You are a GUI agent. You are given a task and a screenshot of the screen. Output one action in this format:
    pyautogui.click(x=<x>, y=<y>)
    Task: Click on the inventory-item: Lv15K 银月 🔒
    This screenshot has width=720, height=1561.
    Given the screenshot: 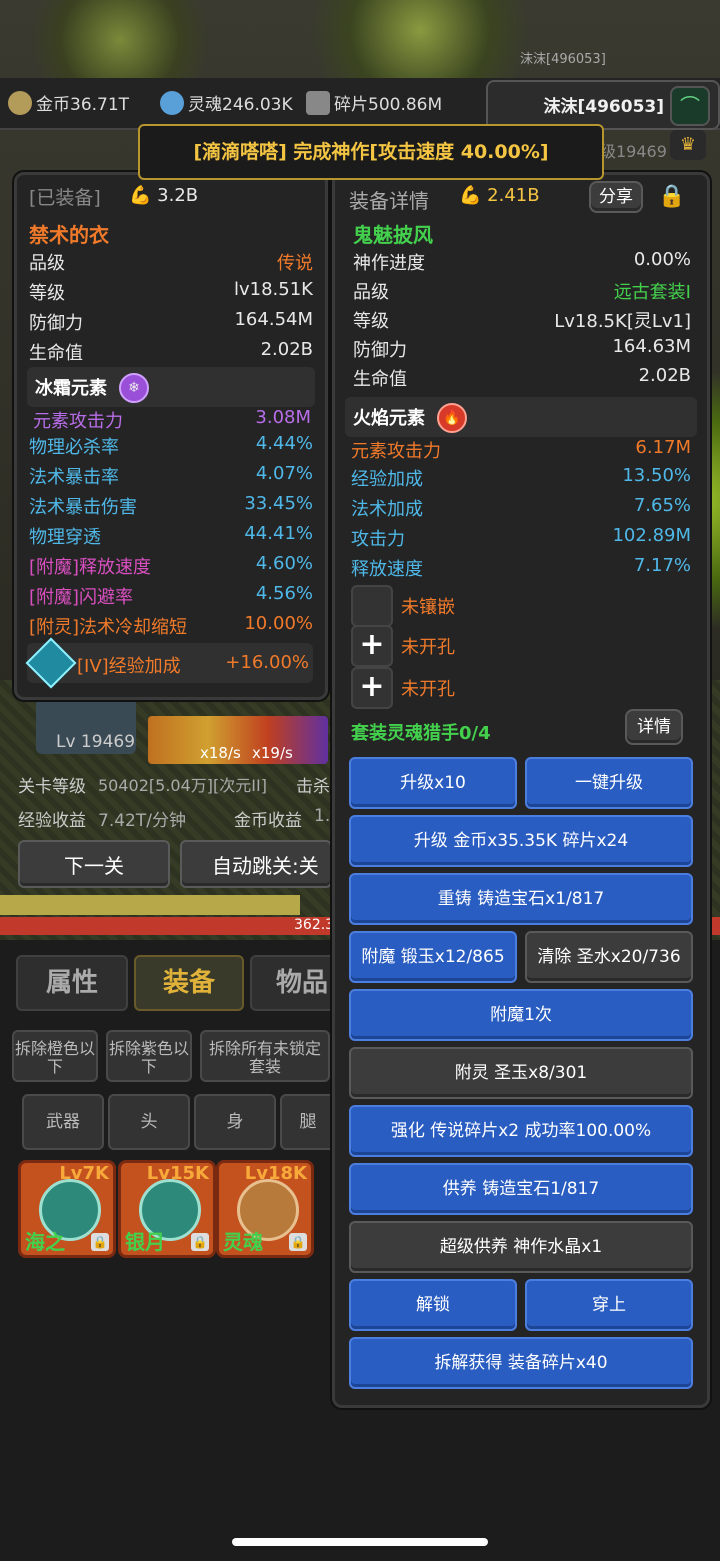 What is the action you would take?
    pyautogui.click(x=167, y=1209)
    